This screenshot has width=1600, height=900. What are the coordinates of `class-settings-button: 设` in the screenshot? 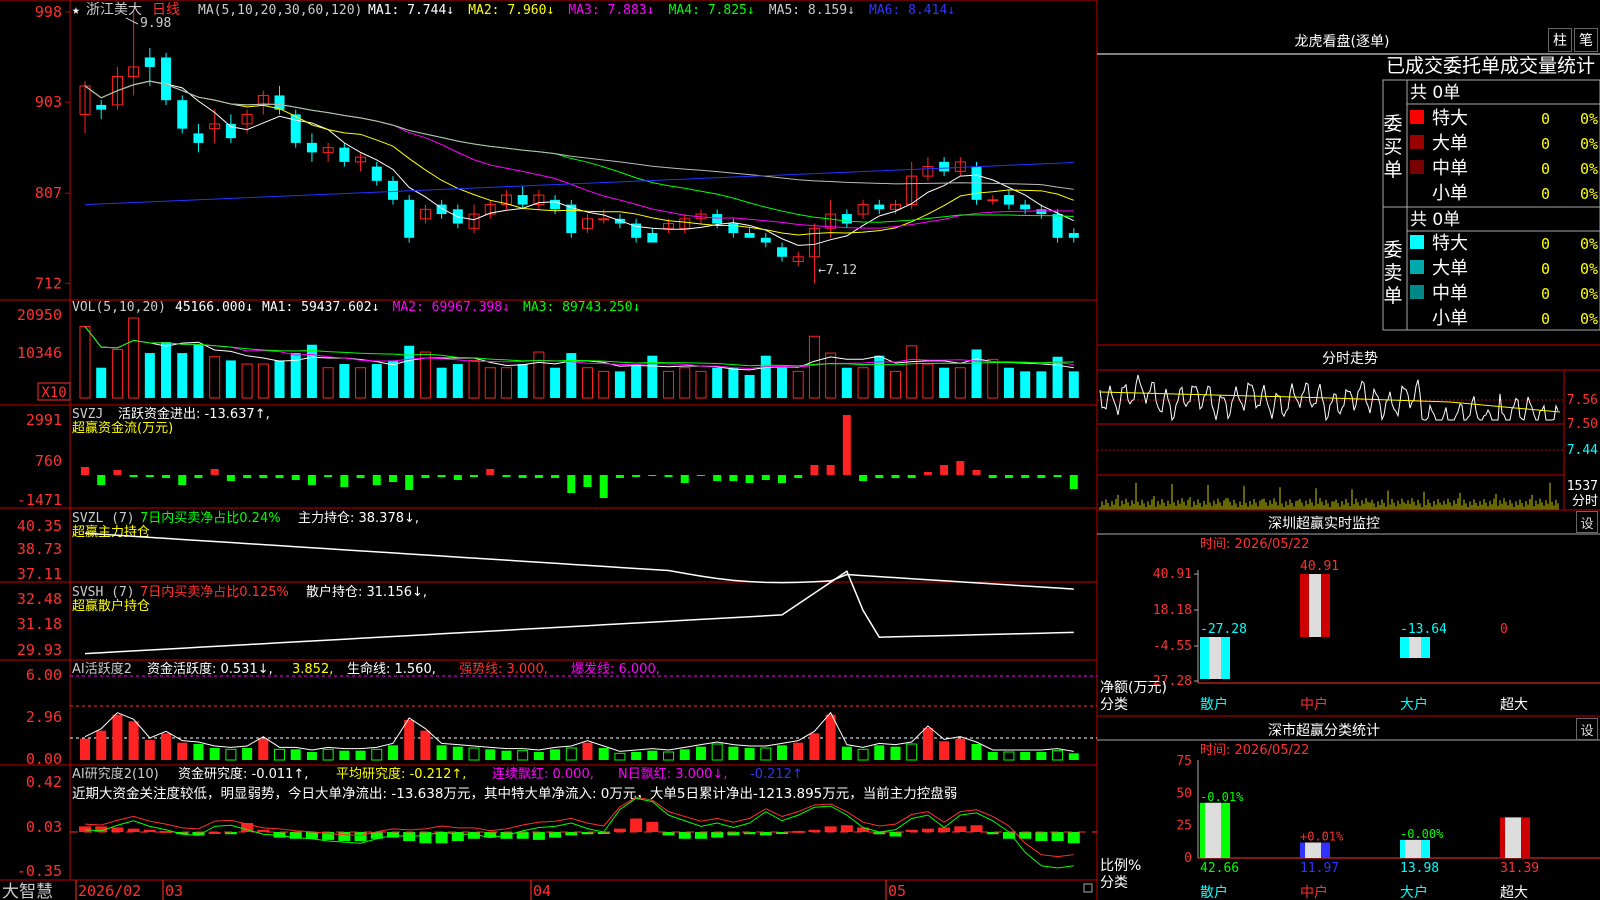 It's located at (1587, 729).